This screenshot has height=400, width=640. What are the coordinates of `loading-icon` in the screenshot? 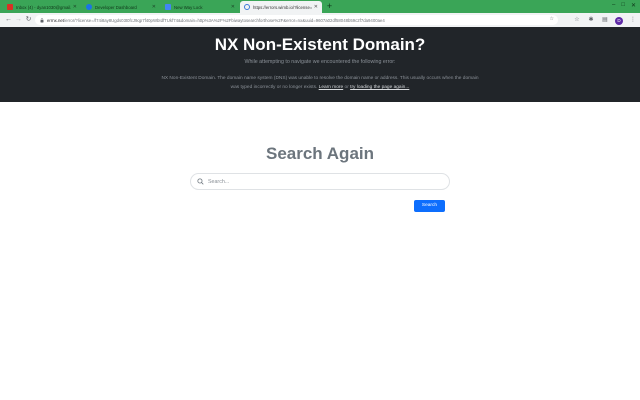 It's located at (247, 7).